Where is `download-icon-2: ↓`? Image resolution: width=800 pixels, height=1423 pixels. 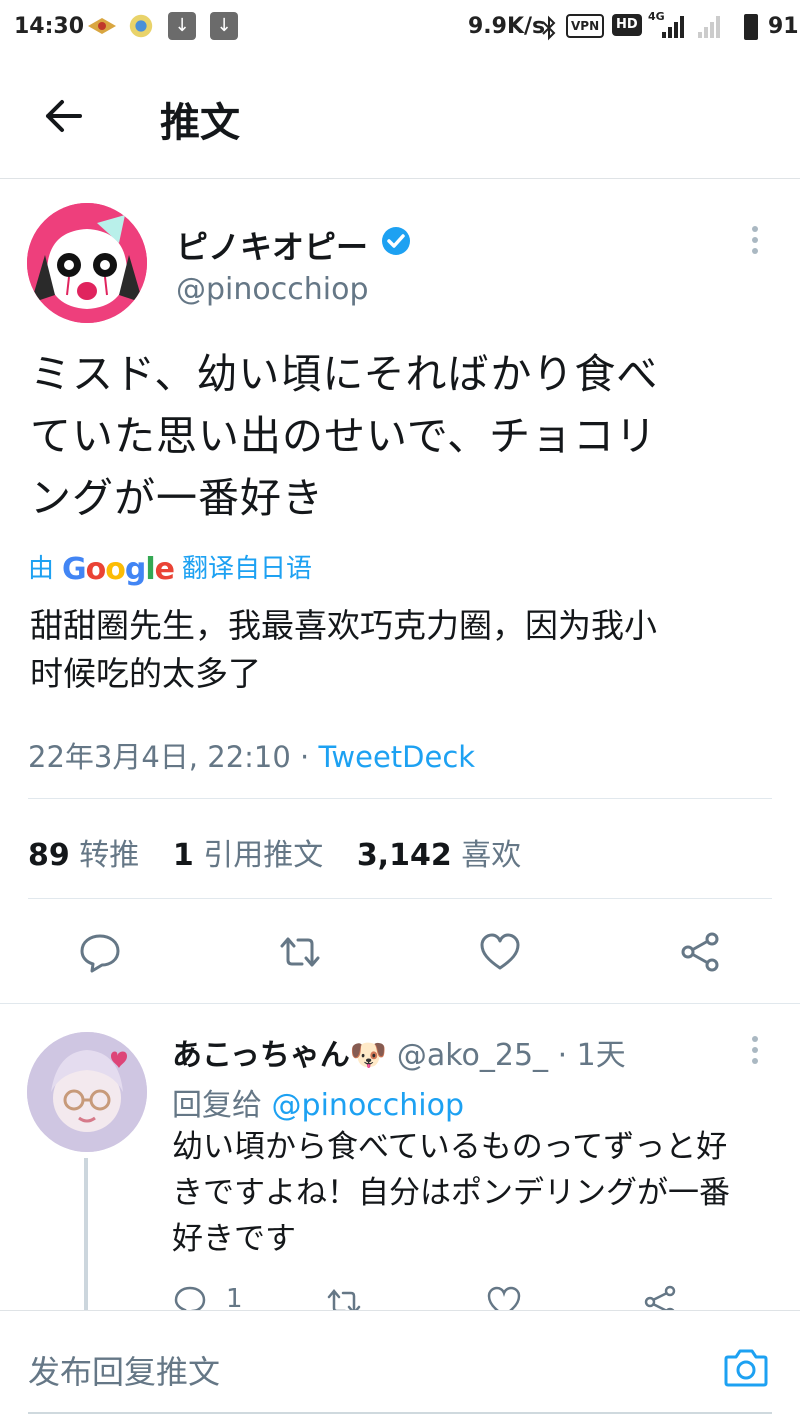
download-icon-2: ↓ is located at coordinates (224, 26).